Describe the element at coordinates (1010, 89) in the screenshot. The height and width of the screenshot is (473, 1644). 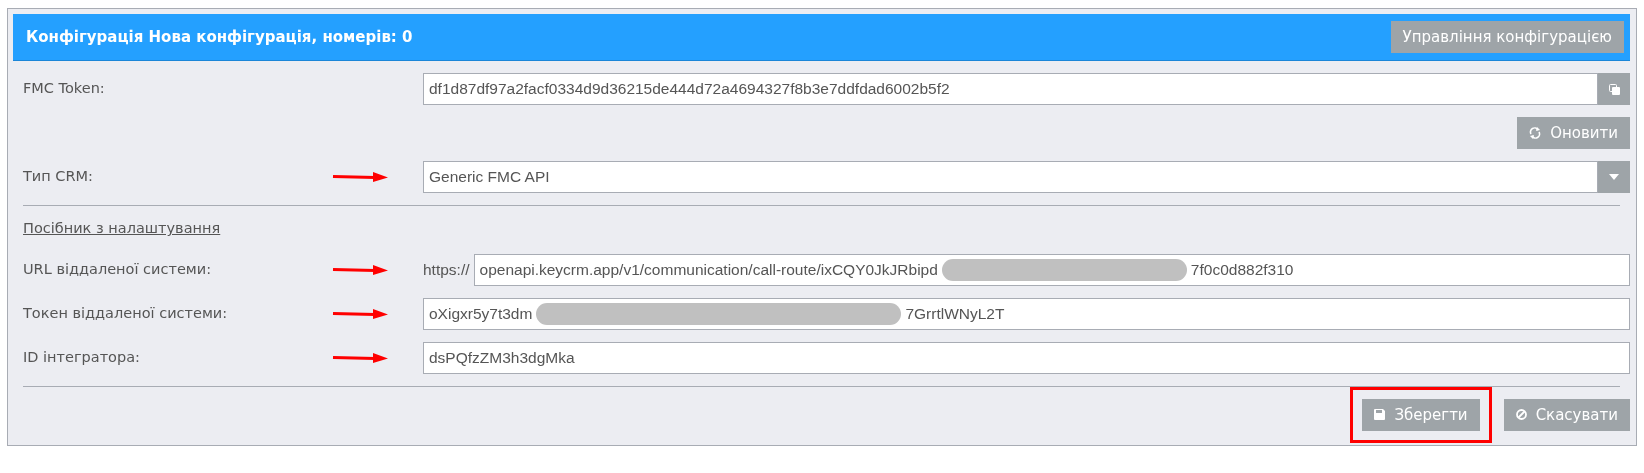
I see `input-field: df1d87df97a2facf0334d9d36215de444d72a4694327f8b3e7ddfdad6002b5f2` at that location.